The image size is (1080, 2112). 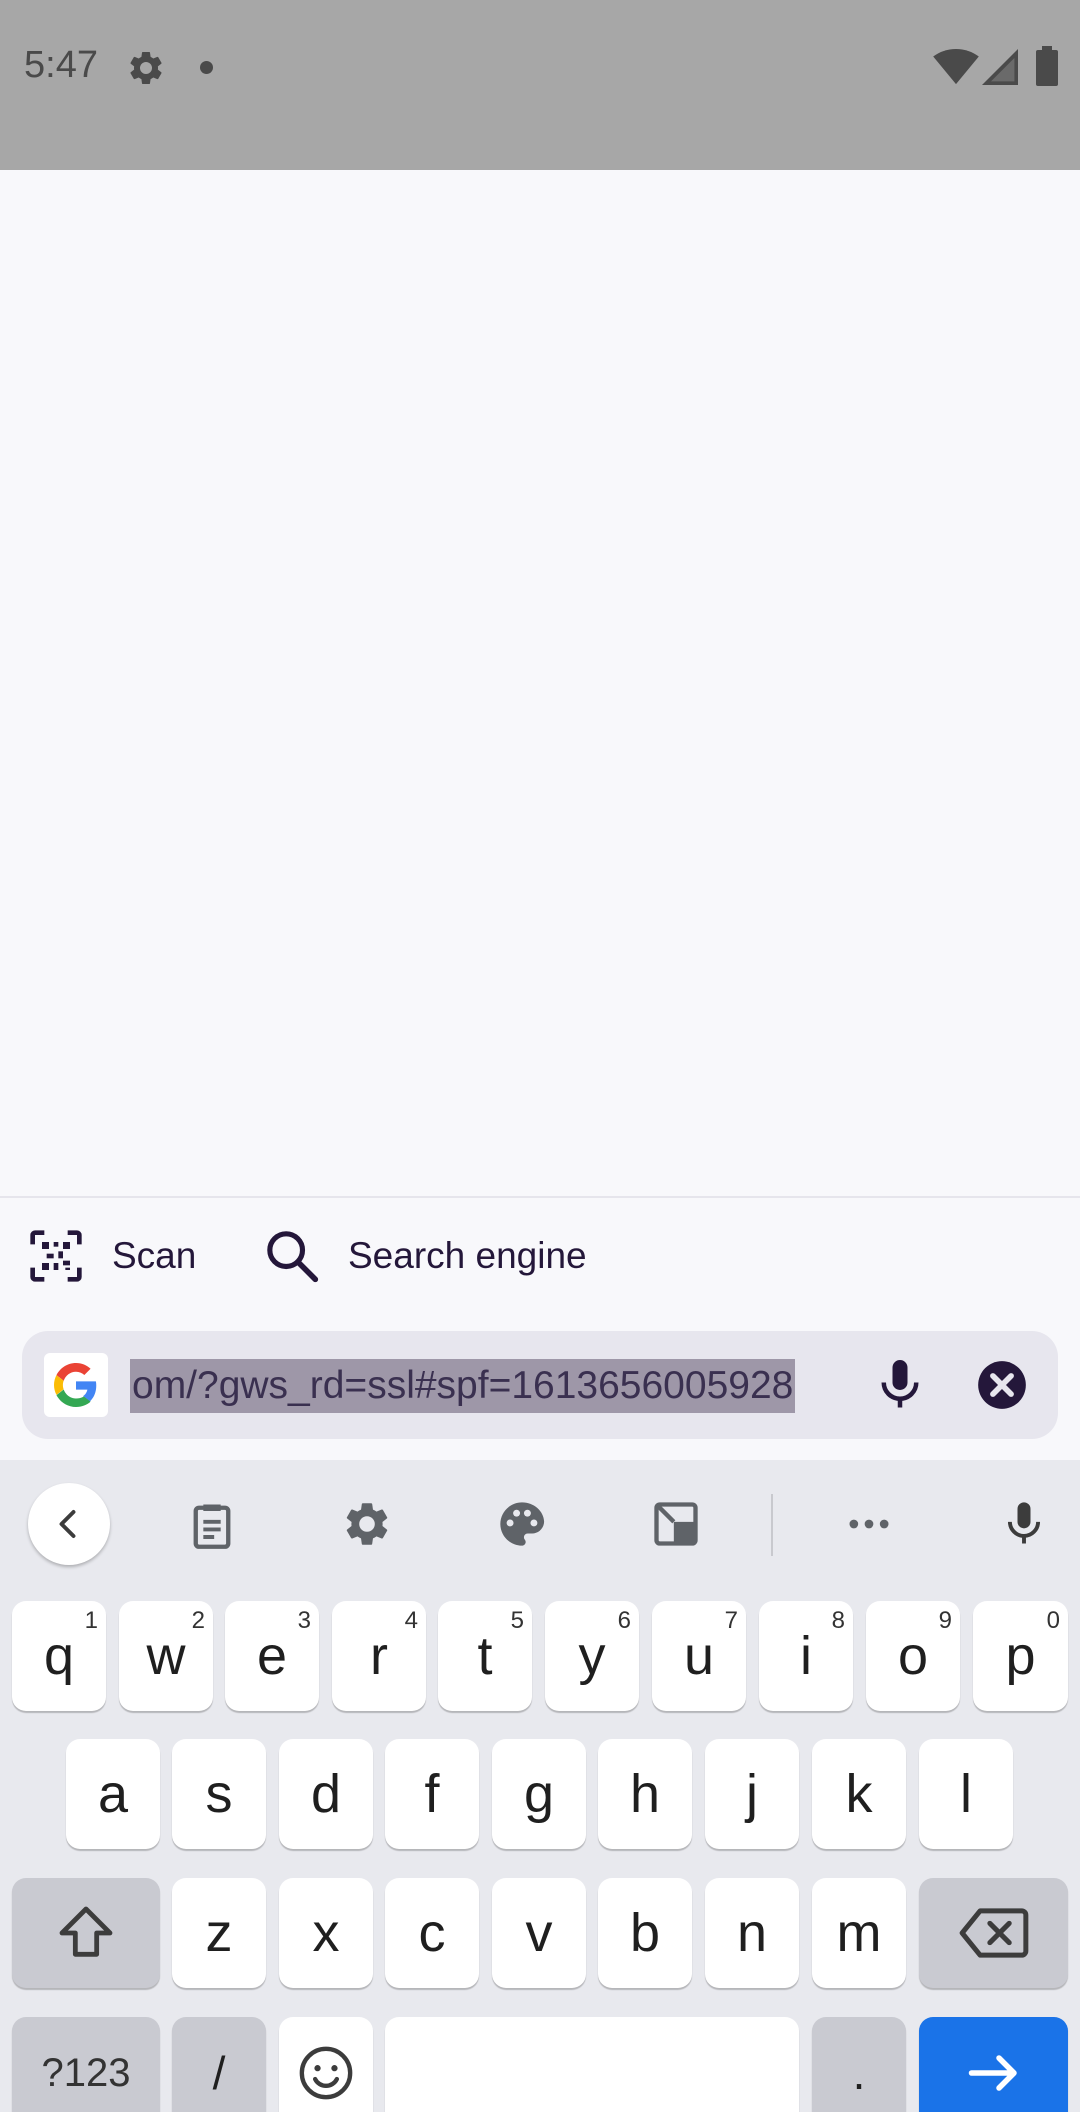 I want to click on palette-icon, so click(x=522, y=1524).